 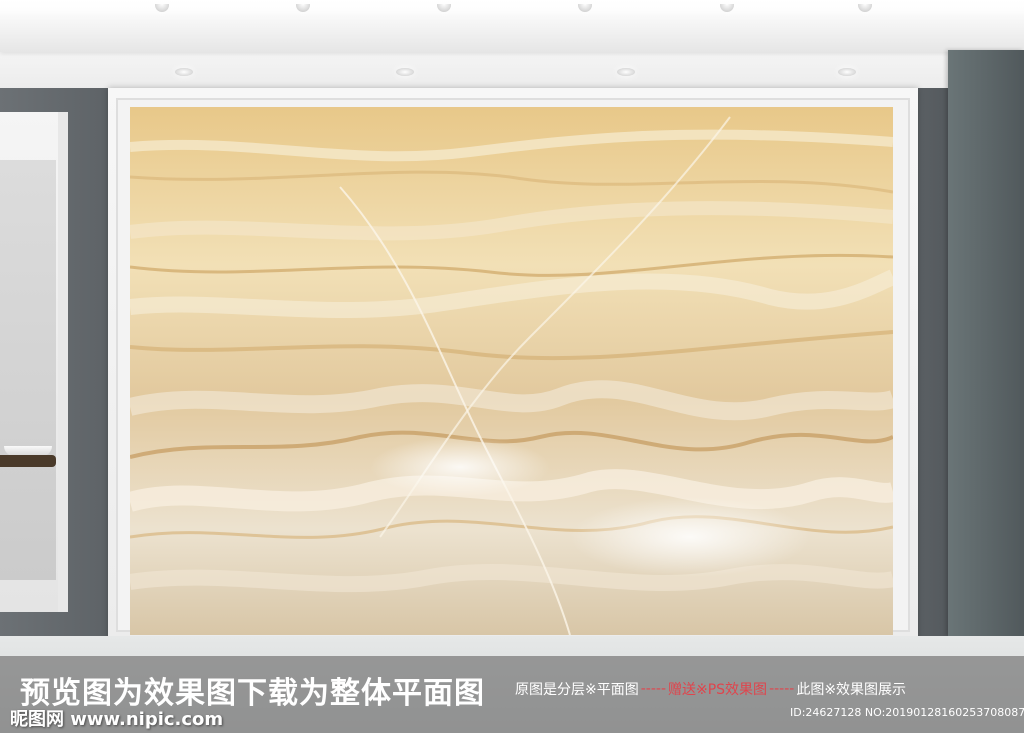 I want to click on right-wall-panel, so click(x=986, y=343).